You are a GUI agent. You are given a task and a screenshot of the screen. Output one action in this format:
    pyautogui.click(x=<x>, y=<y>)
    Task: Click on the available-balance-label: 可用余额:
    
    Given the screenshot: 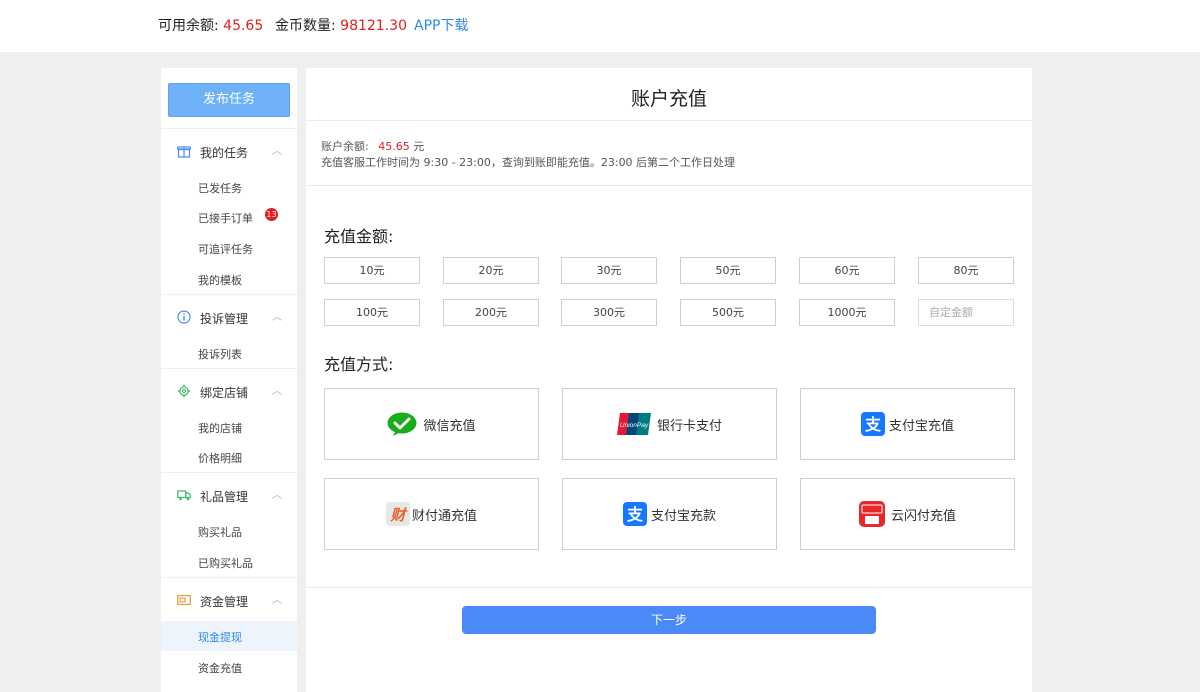 What is the action you would take?
    pyautogui.click(x=188, y=26)
    